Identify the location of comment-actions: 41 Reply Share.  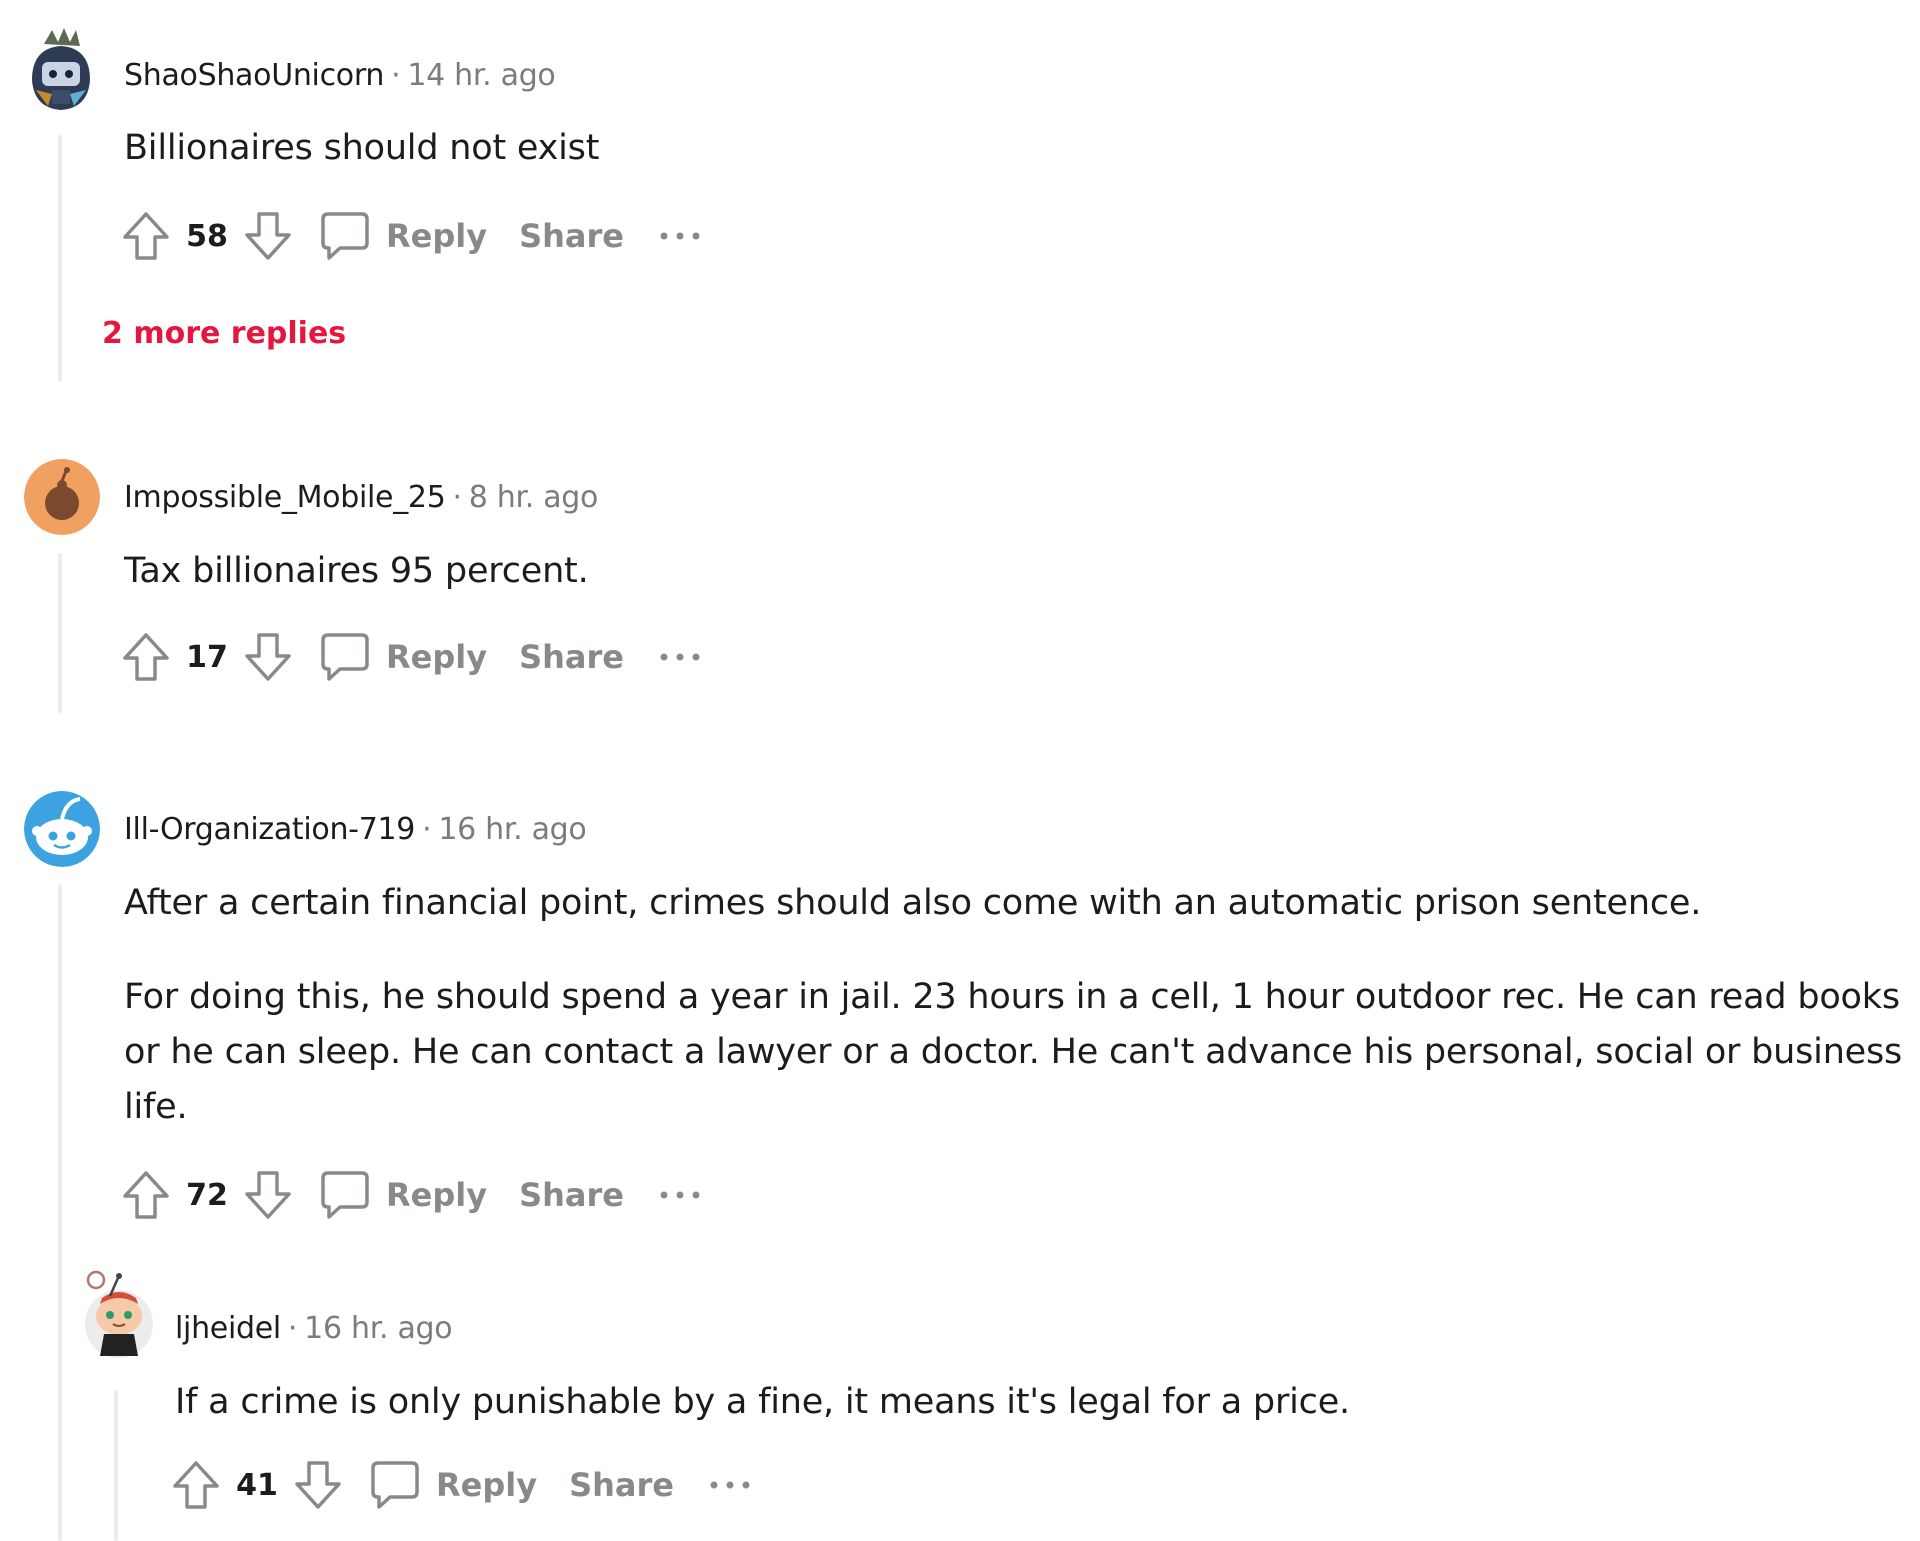
(461, 1485).